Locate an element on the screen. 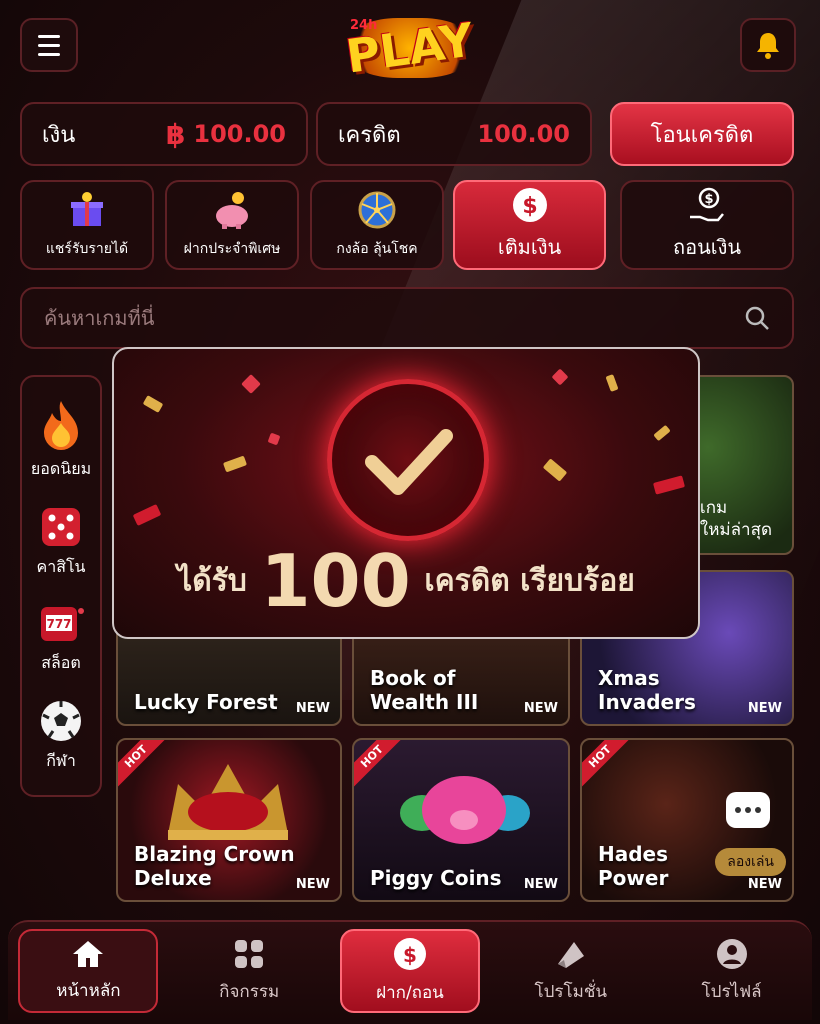 The image size is (820, 1024). share-earn-label: แชร์รับรายได้ is located at coordinates (87, 249).